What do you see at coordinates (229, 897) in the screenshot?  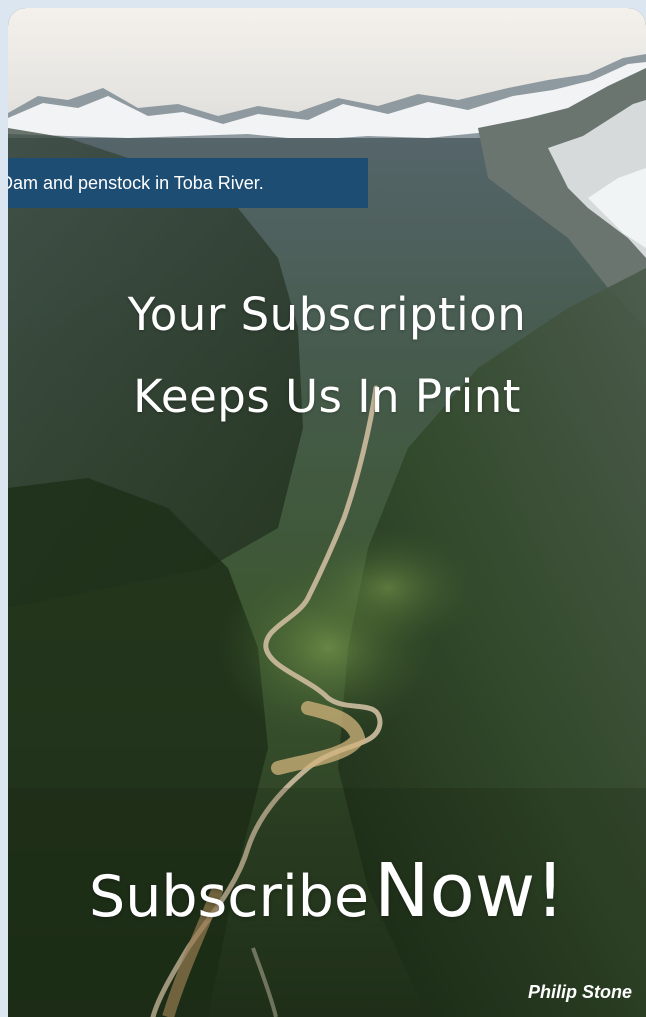 I see `cta-subscribe-text: Subscribe` at bounding box center [229, 897].